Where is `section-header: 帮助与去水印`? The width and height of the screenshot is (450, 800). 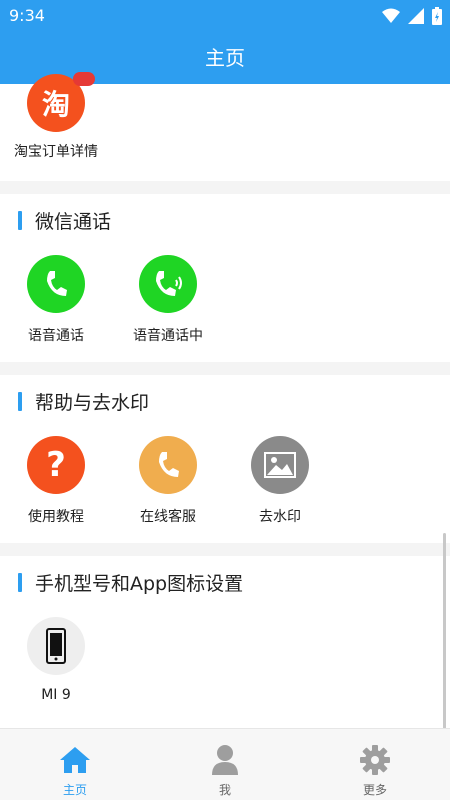
section-header: 帮助与去水印 is located at coordinates (84, 402).